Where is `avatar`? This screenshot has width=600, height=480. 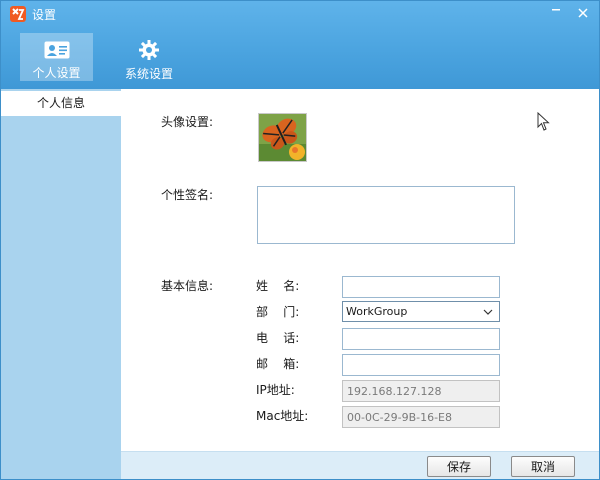
avatar is located at coordinates (282, 137).